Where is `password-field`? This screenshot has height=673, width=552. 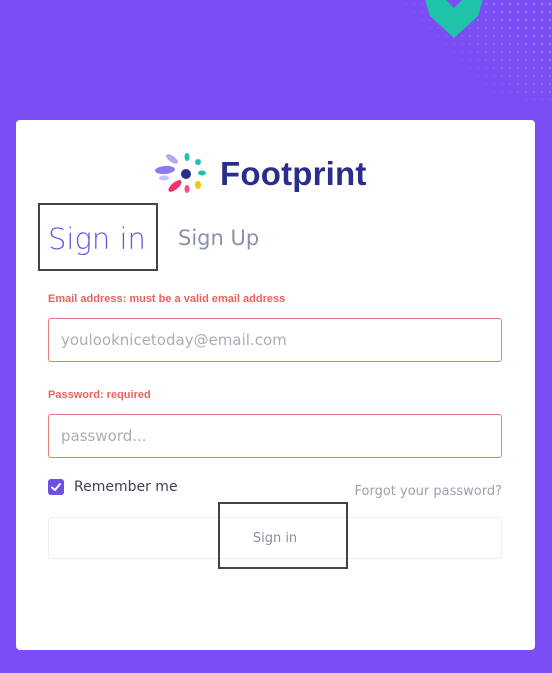 password-field is located at coordinates (275, 436).